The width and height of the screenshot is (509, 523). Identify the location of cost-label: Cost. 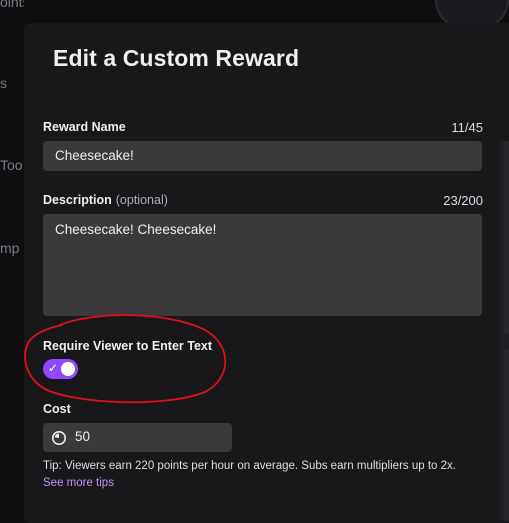
(57, 409).